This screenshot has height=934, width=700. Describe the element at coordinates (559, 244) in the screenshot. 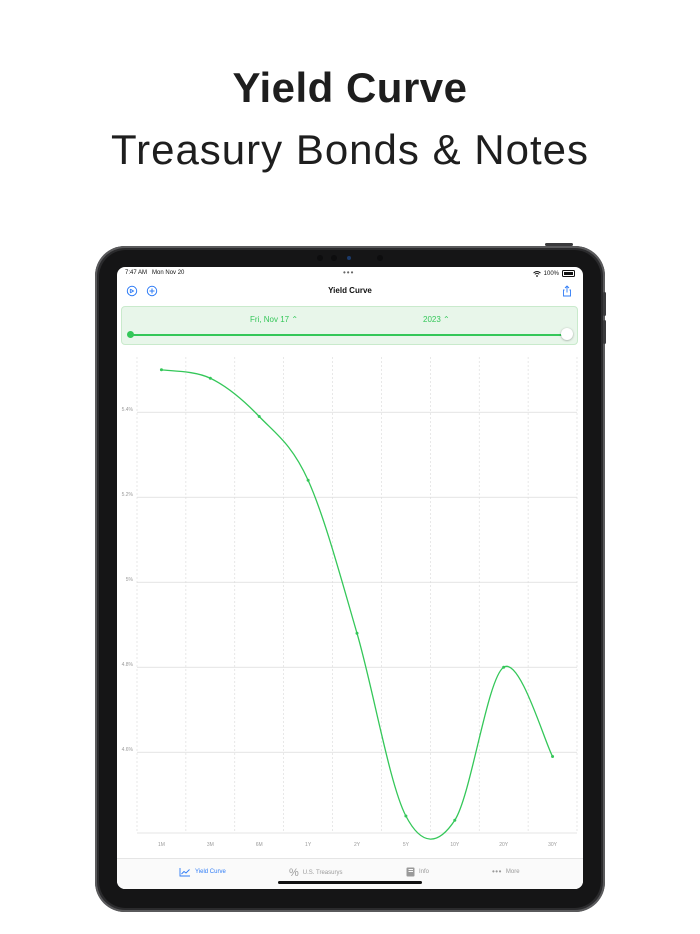

I see `top-button` at that location.